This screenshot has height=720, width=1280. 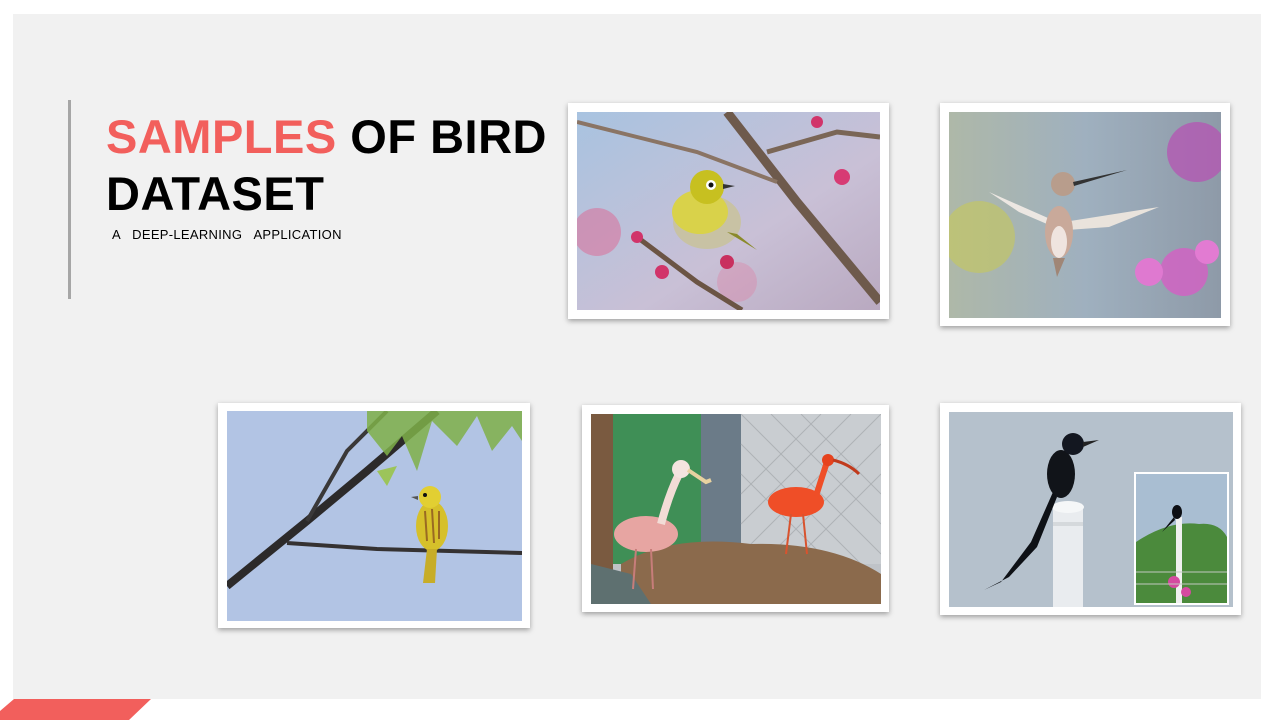 I want to click on drongo-image, so click(x=1091, y=509).